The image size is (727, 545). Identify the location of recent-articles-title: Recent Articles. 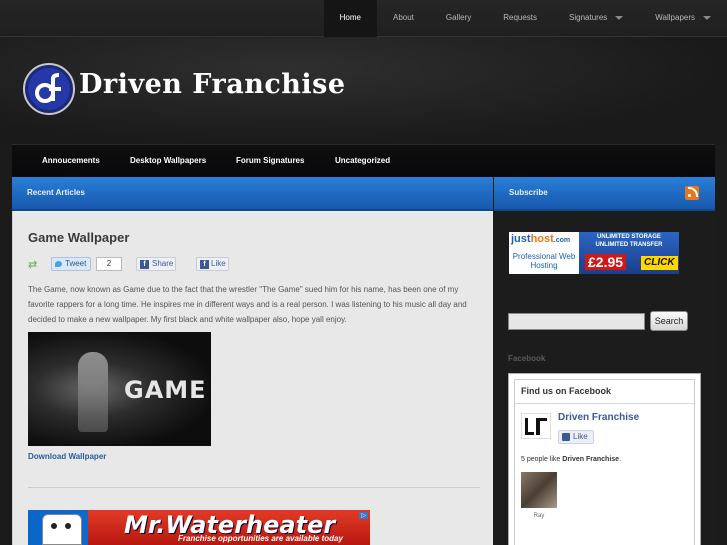
(56, 192).